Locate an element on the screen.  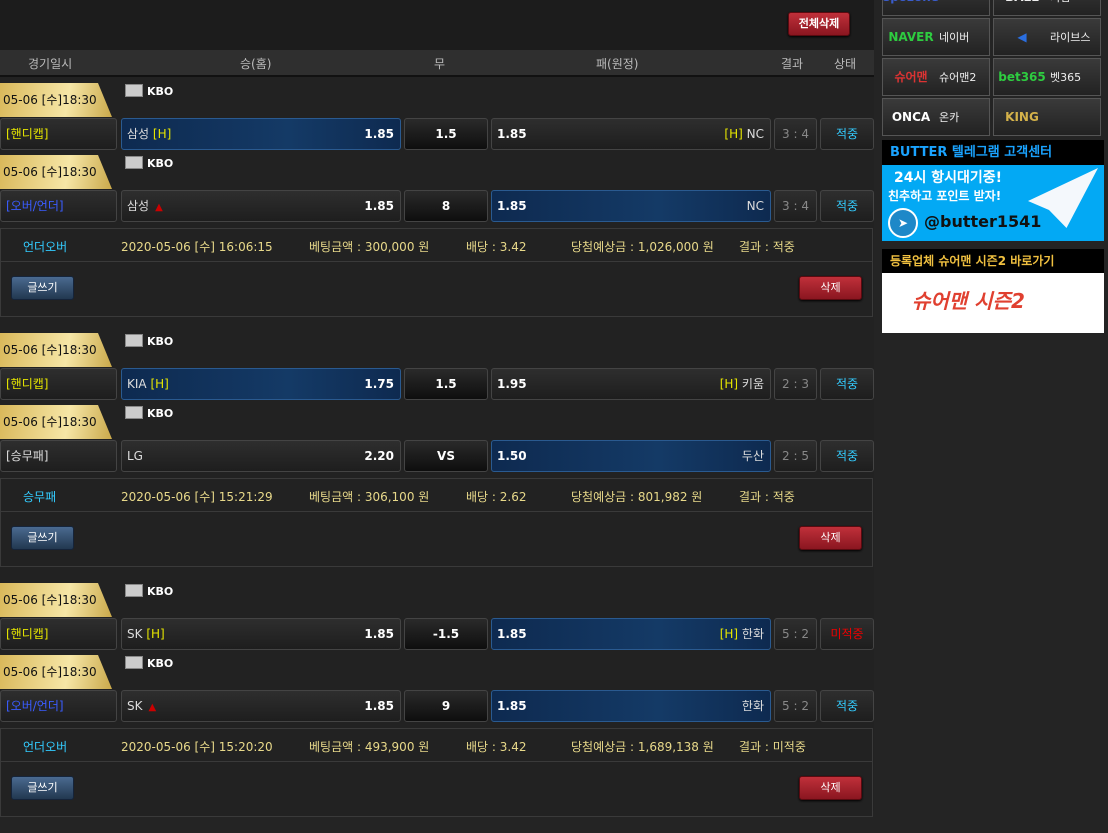
delete-all-button: 전체삭제 is located at coordinates (819, 24).